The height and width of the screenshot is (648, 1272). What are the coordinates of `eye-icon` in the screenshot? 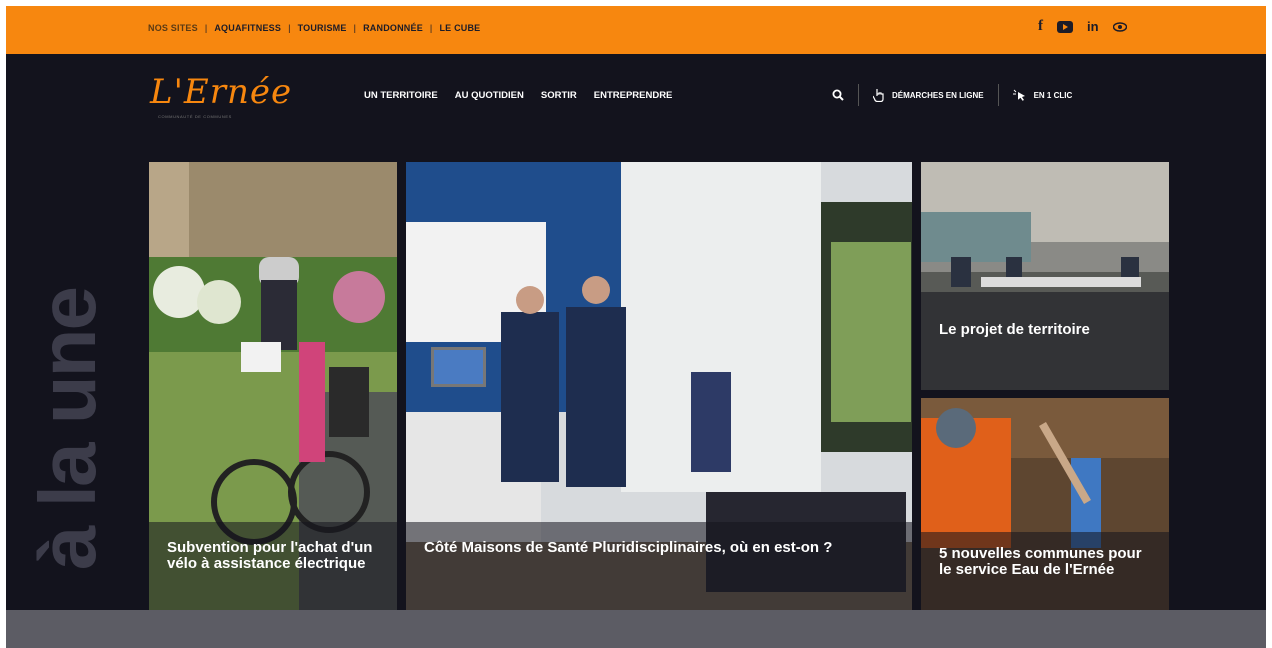 It's located at (1119, 26).